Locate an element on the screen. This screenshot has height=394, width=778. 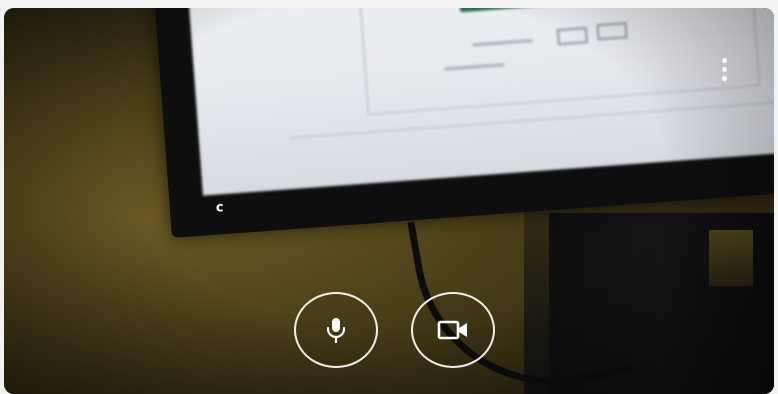
camera-toggle-button is located at coordinates (453, 330).